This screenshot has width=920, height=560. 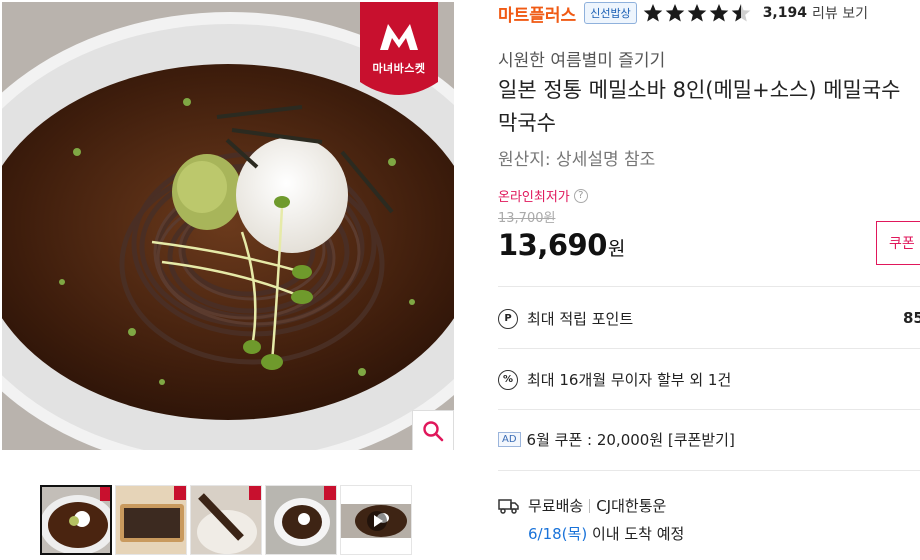 What do you see at coordinates (508, 379) in the screenshot?
I see `percent-icon: %` at bounding box center [508, 379].